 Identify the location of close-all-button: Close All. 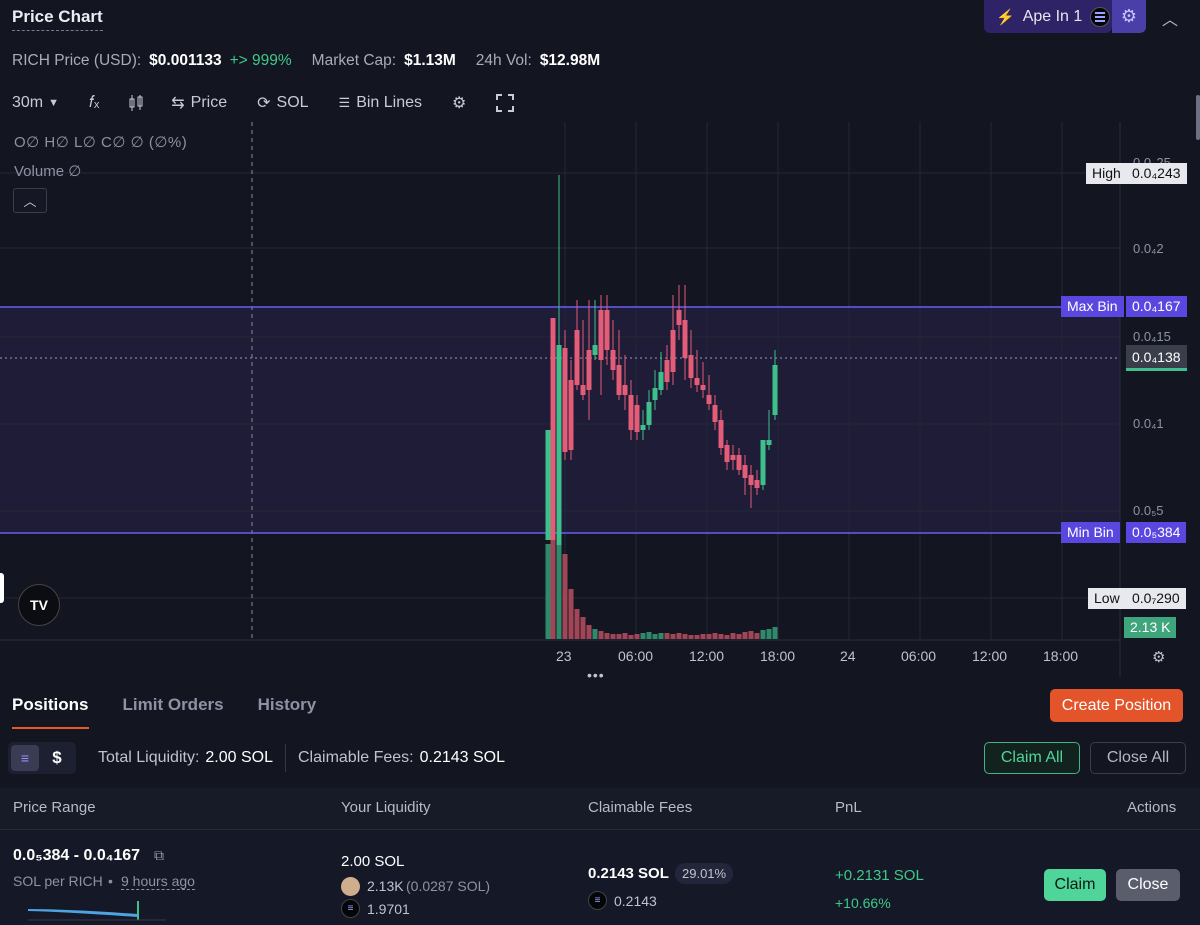
(1138, 758).